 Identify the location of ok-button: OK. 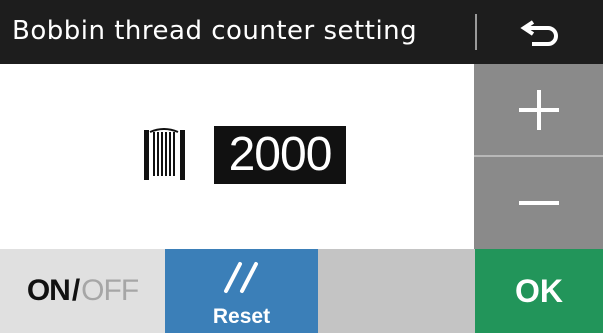
(539, 291).